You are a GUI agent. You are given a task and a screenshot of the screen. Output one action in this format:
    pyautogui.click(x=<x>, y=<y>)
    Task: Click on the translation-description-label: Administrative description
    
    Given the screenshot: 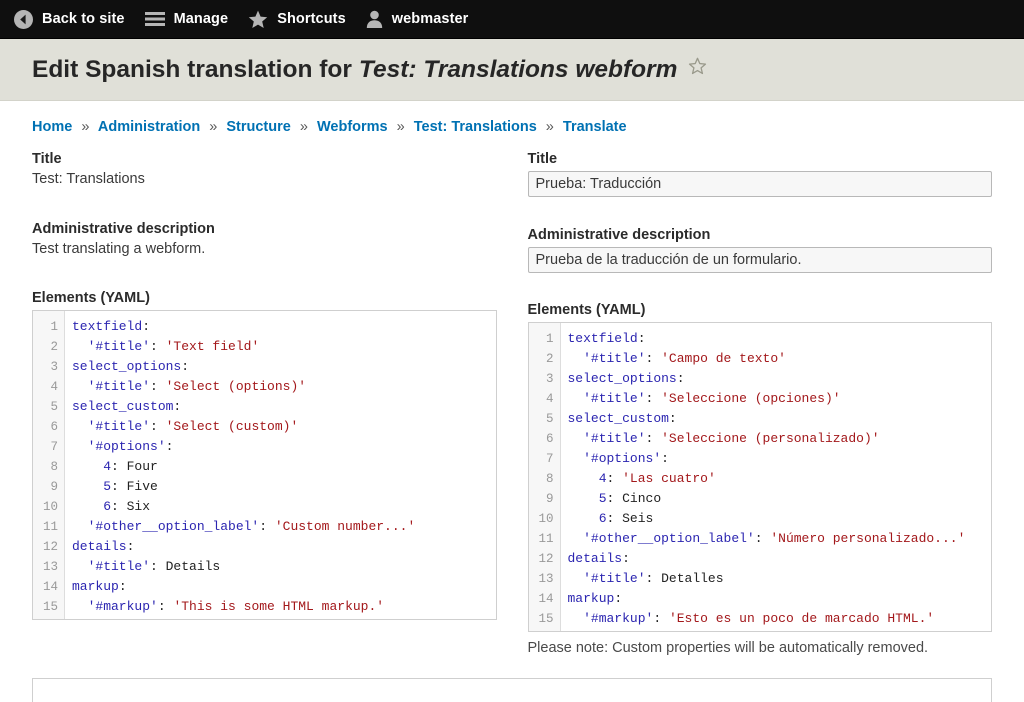 What is the action you would take?
    pyautogui.click(x=619, y=235)
    